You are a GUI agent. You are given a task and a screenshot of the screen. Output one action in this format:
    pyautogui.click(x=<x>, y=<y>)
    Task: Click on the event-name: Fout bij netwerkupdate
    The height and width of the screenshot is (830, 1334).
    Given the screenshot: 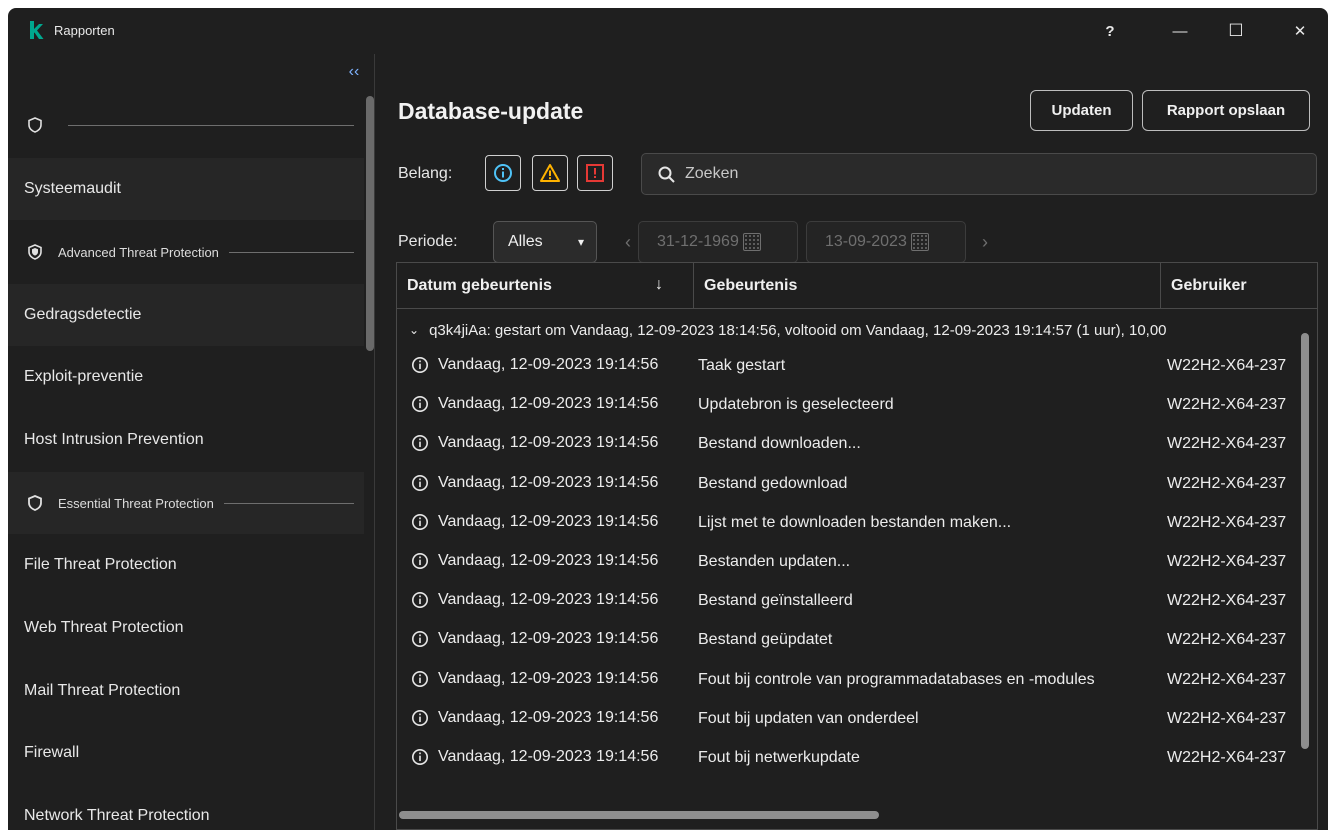 What is the action you would take?
    pyautogui.click(x=779, y=757)
    